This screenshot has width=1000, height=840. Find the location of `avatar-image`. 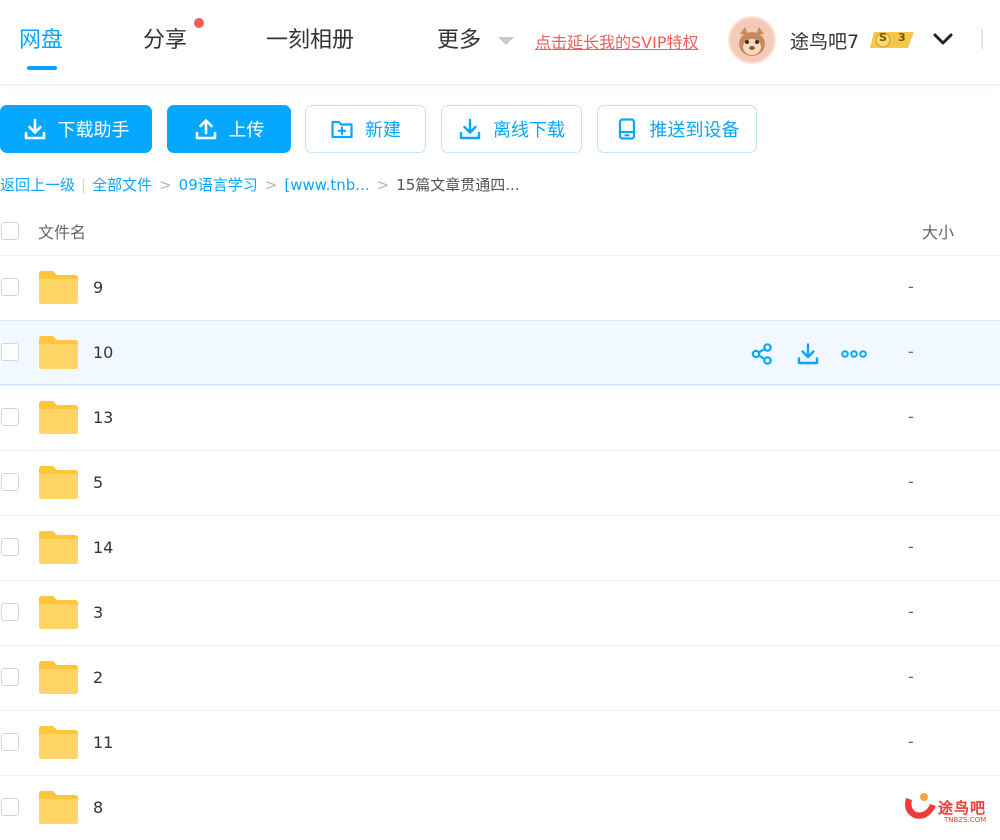

avatar-image is located at coordinates (752, 40).